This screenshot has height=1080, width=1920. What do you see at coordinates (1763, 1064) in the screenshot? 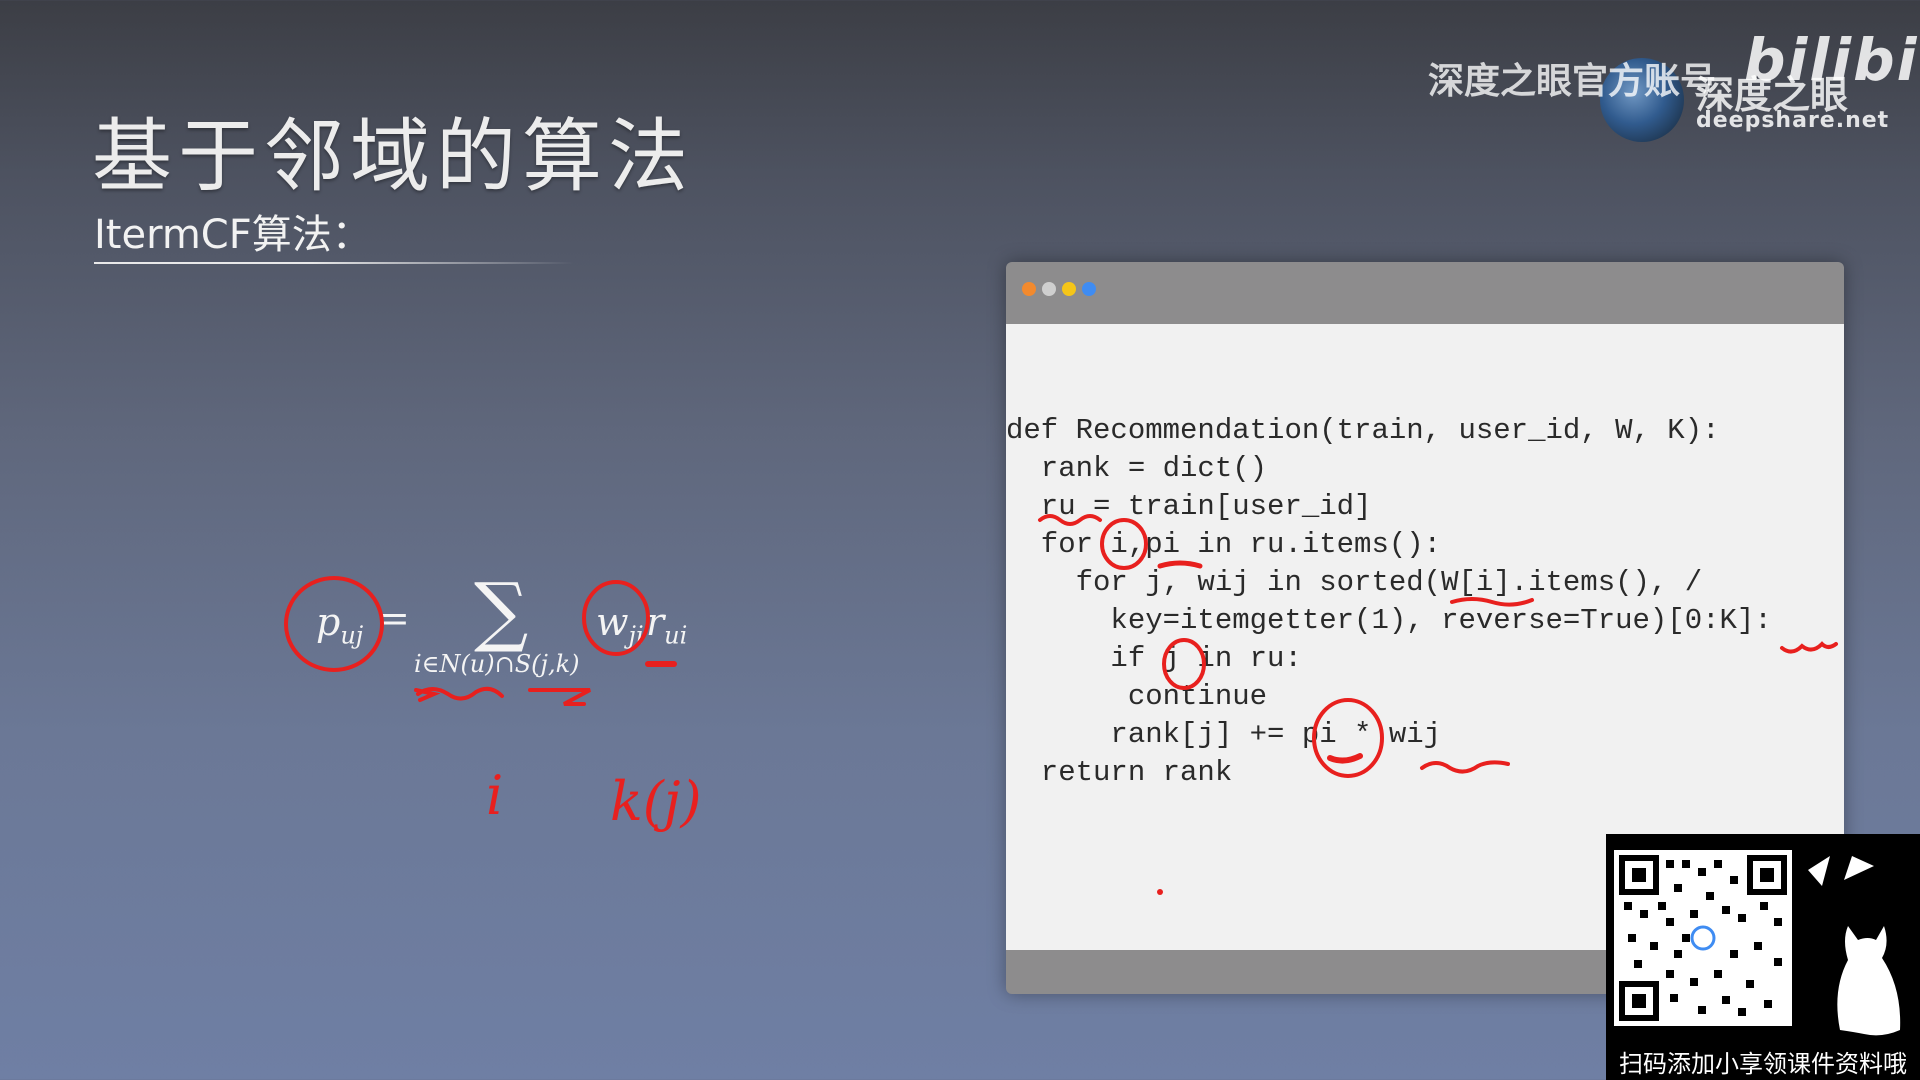
I see `qr-caption: 扫码添加小享领课件资料哦` at bounding box center [1763, 1064].